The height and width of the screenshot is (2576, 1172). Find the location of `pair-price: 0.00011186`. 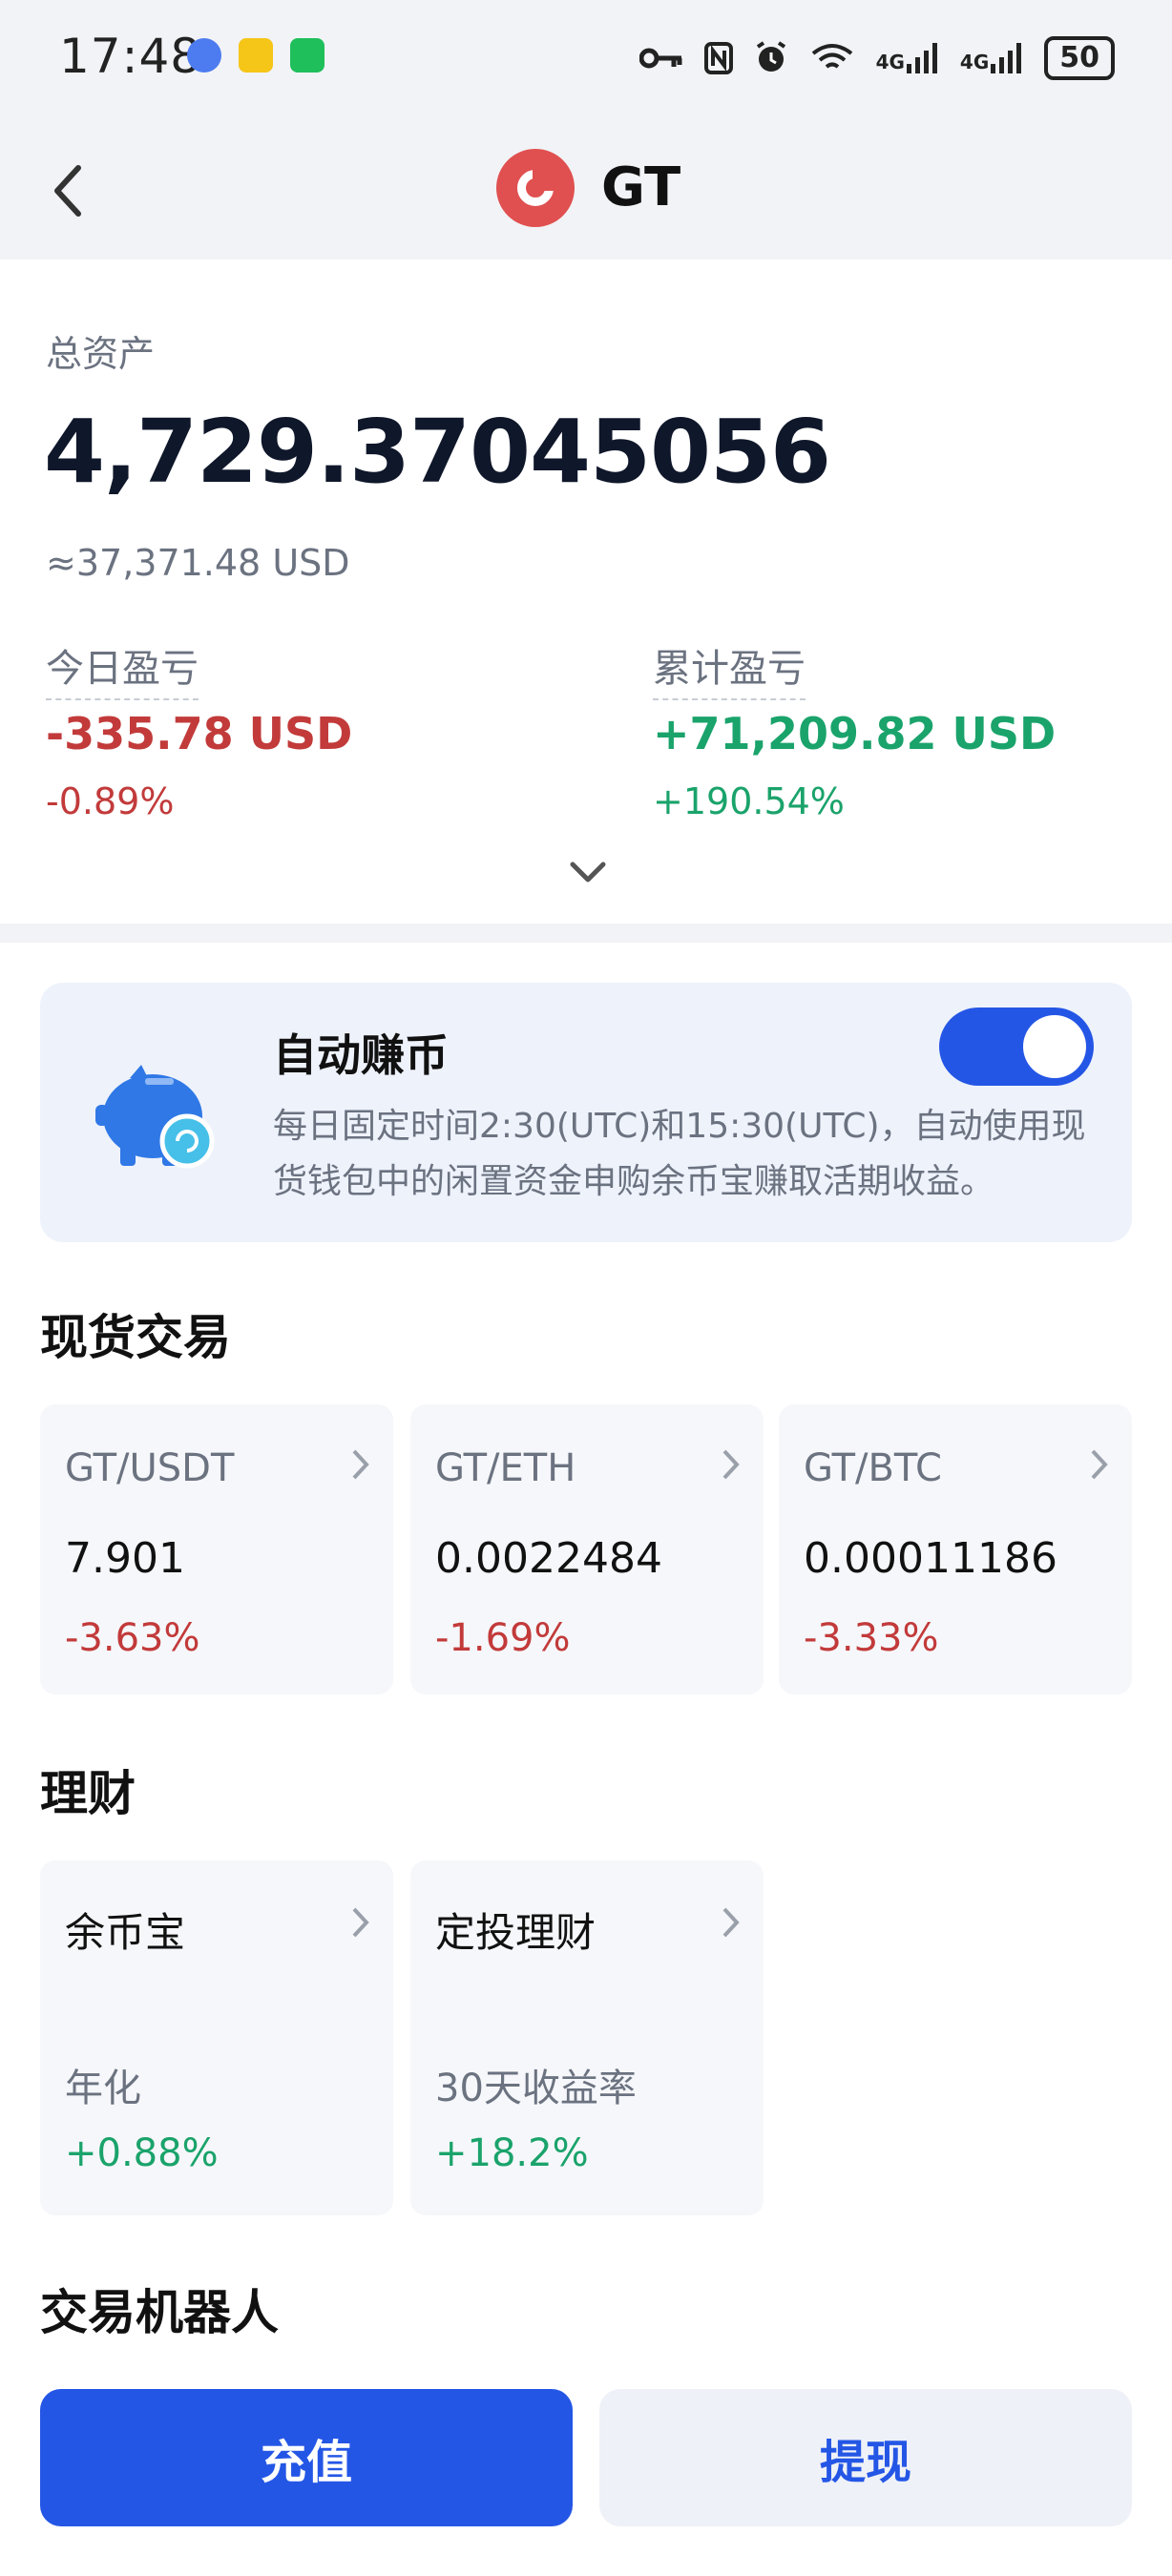

pair-price: 0.00011186 is located at coordinates (931, 1558).